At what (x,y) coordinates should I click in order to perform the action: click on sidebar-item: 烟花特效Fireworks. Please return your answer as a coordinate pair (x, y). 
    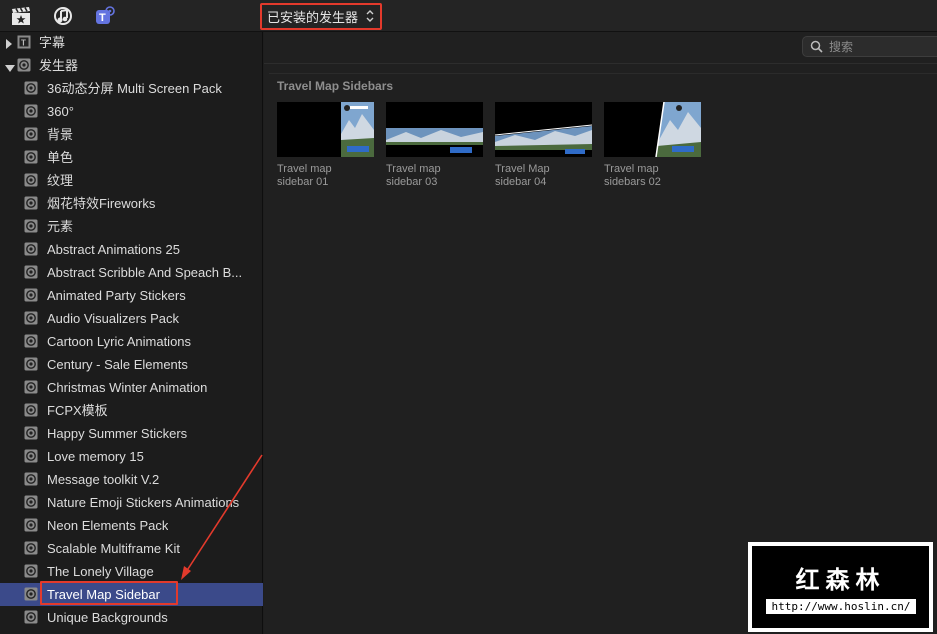
    Looking at the image, I should click on (131, 203).